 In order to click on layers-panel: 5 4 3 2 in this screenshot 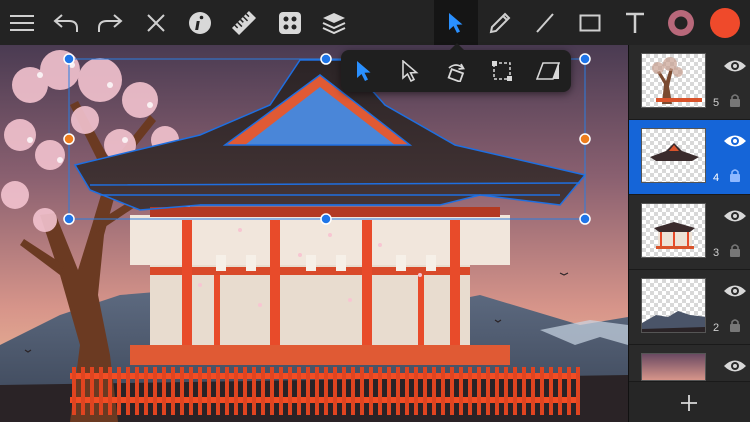, I will do `click(689, 233)`.